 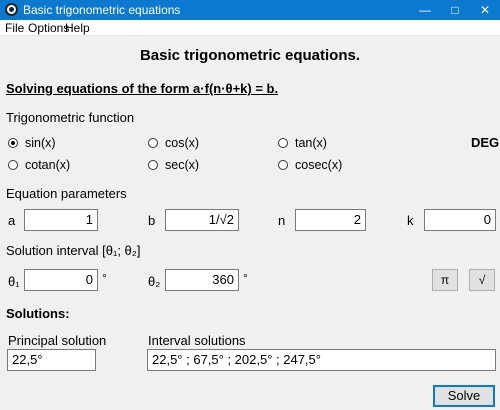 What do you see at coordinates (11, 9) in the screenshot?
I see `app-icon` at bounding box center [11, 9].